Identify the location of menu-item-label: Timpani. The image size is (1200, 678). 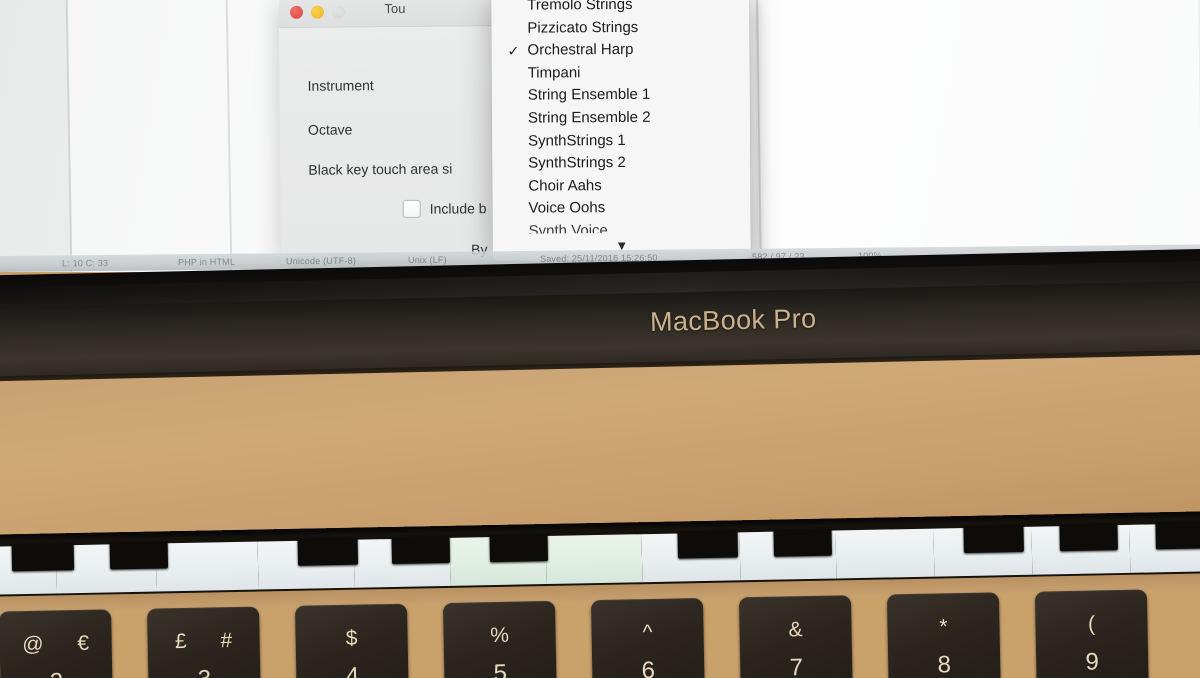
(554, 73).